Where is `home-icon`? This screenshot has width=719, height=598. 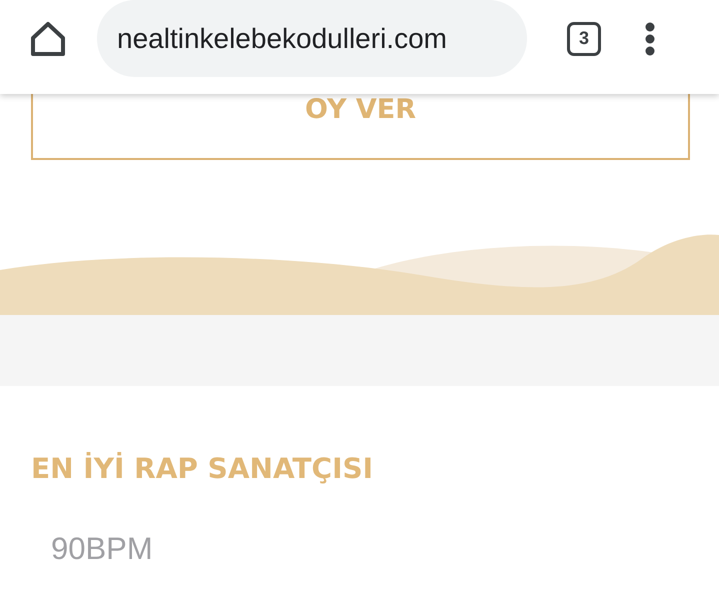
home-icon is located at coordinates (48, 39).